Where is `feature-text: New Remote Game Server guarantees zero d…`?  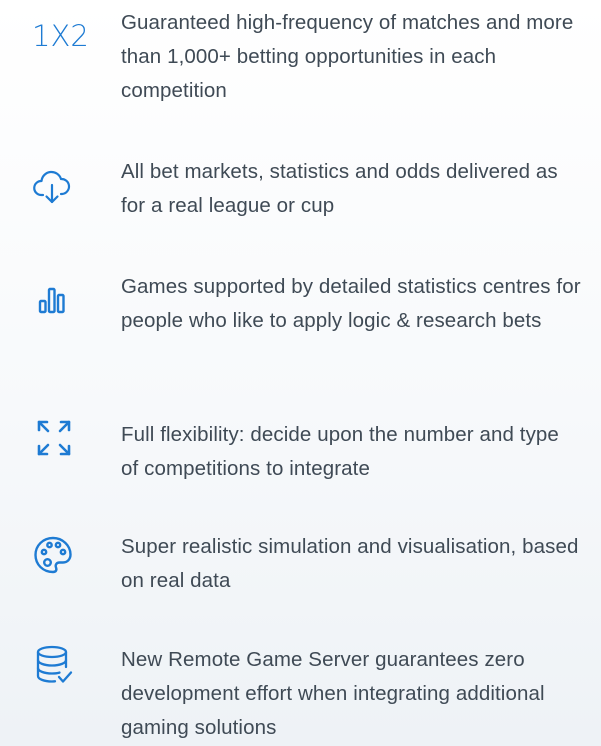 feature-text: New Remote Game Server guarantees zero d… is located at coordinates (333, 693).